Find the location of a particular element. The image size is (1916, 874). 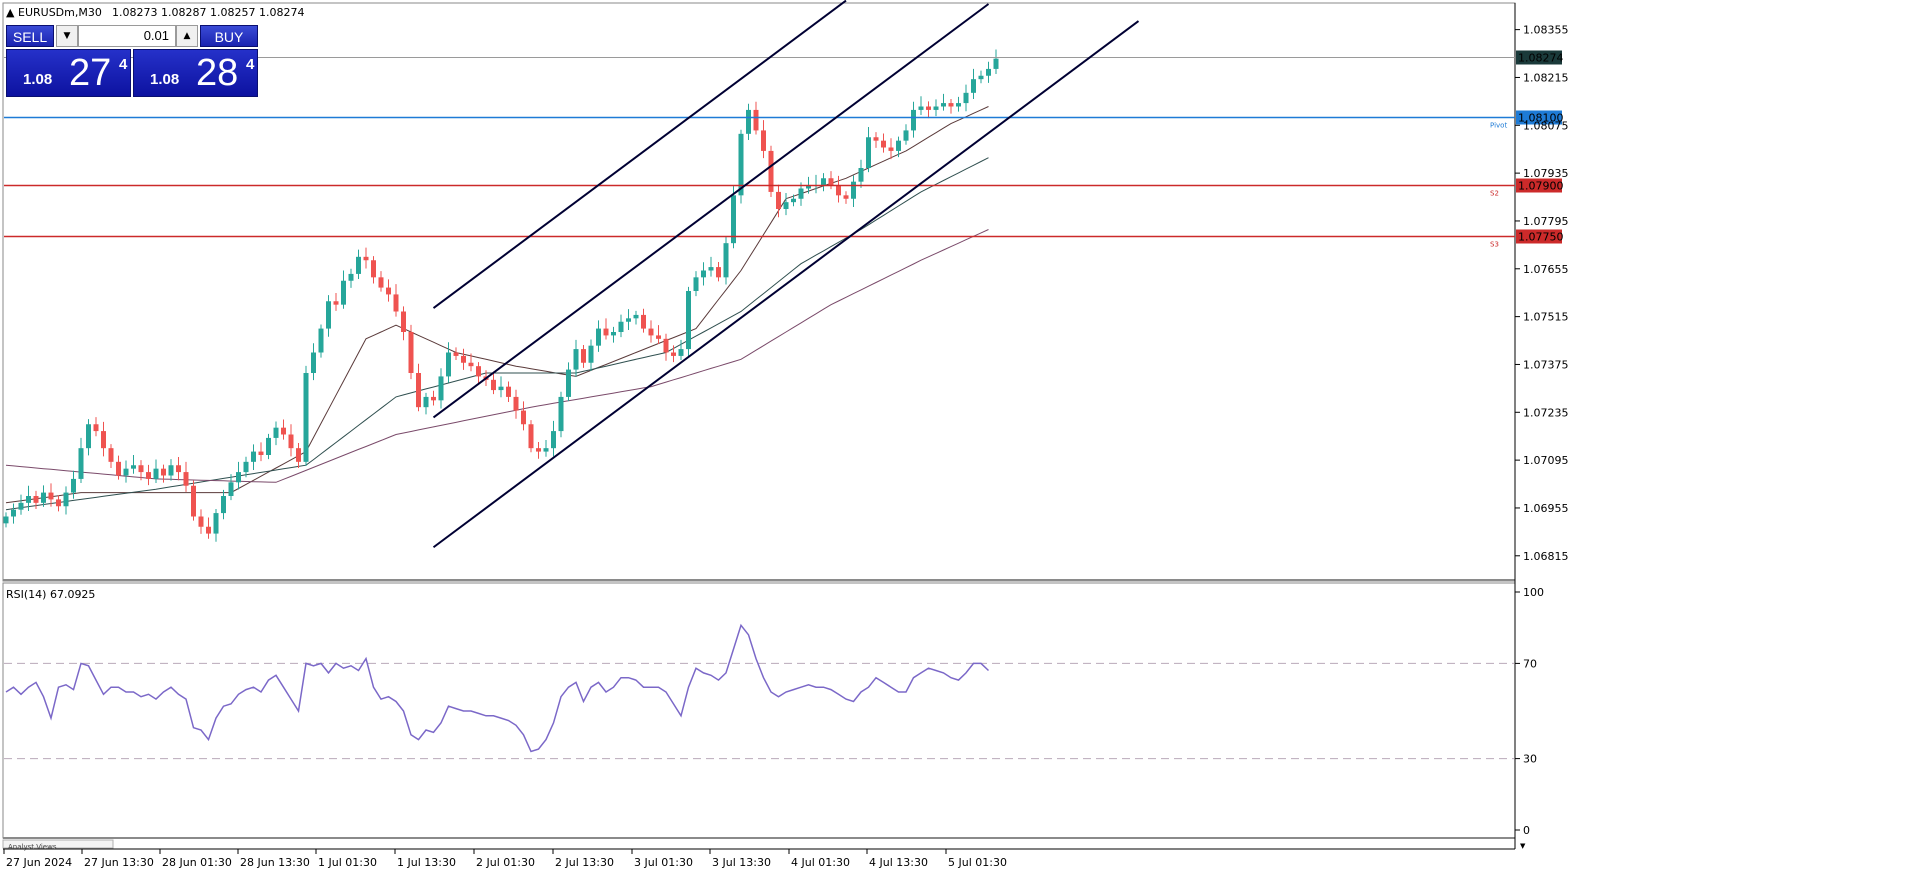

price-tick-label: 1.08215 is located at coordinates (1546, 77).